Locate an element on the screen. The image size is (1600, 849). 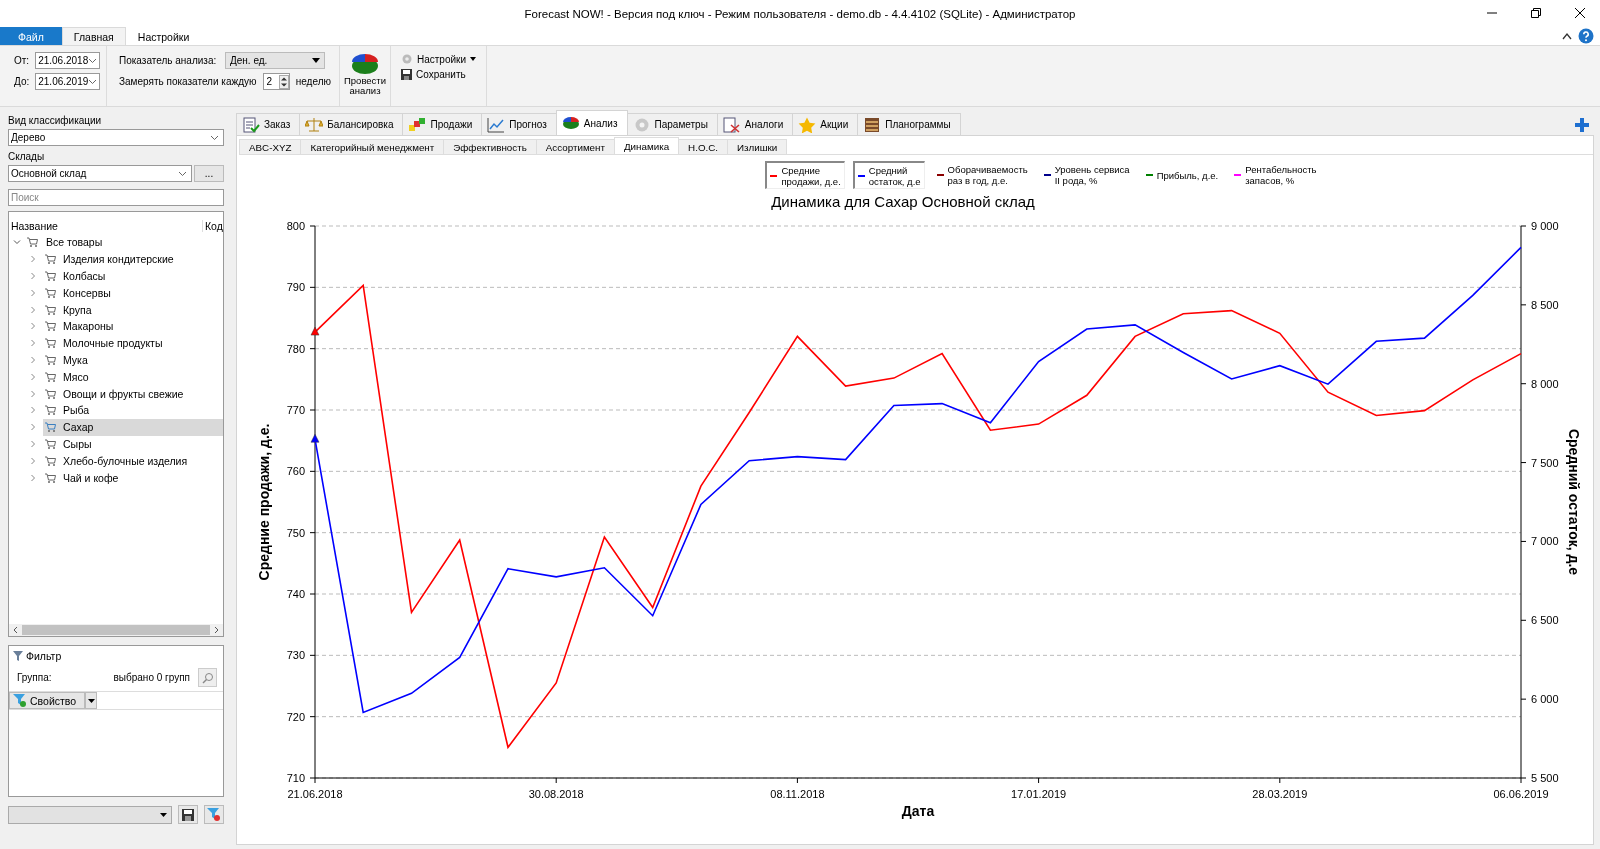
tree-item: Мука is located at coordinates (133, 360).